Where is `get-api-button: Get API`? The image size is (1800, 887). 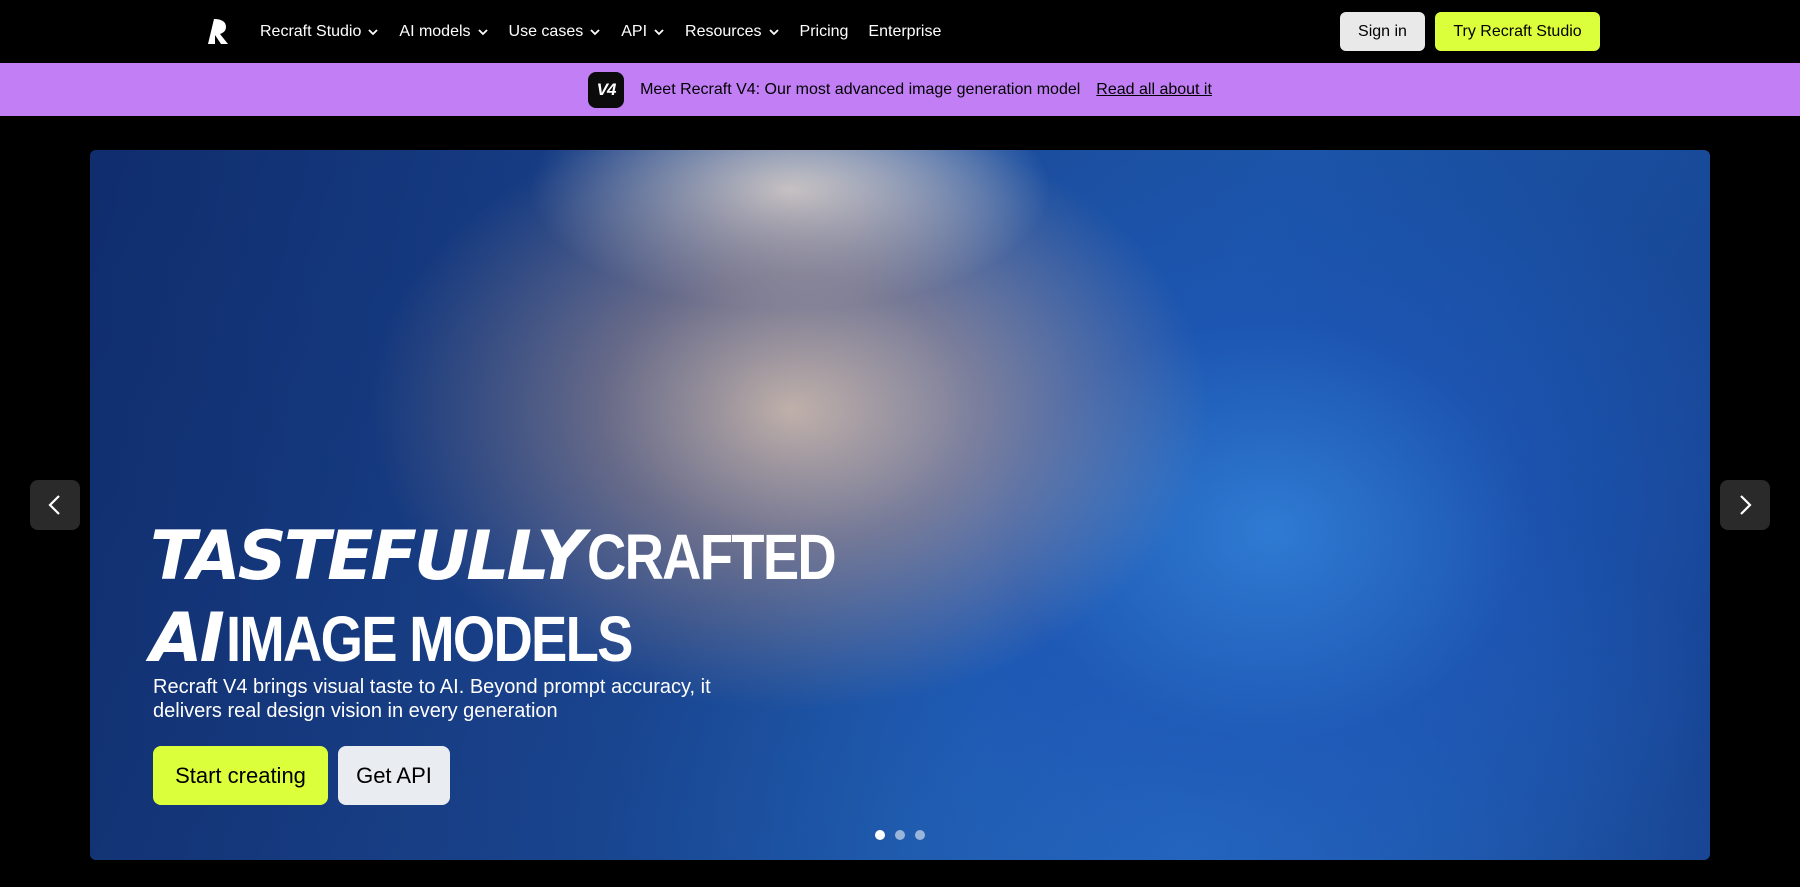 get-api-button: Get API is located at coordinates (394, 775).